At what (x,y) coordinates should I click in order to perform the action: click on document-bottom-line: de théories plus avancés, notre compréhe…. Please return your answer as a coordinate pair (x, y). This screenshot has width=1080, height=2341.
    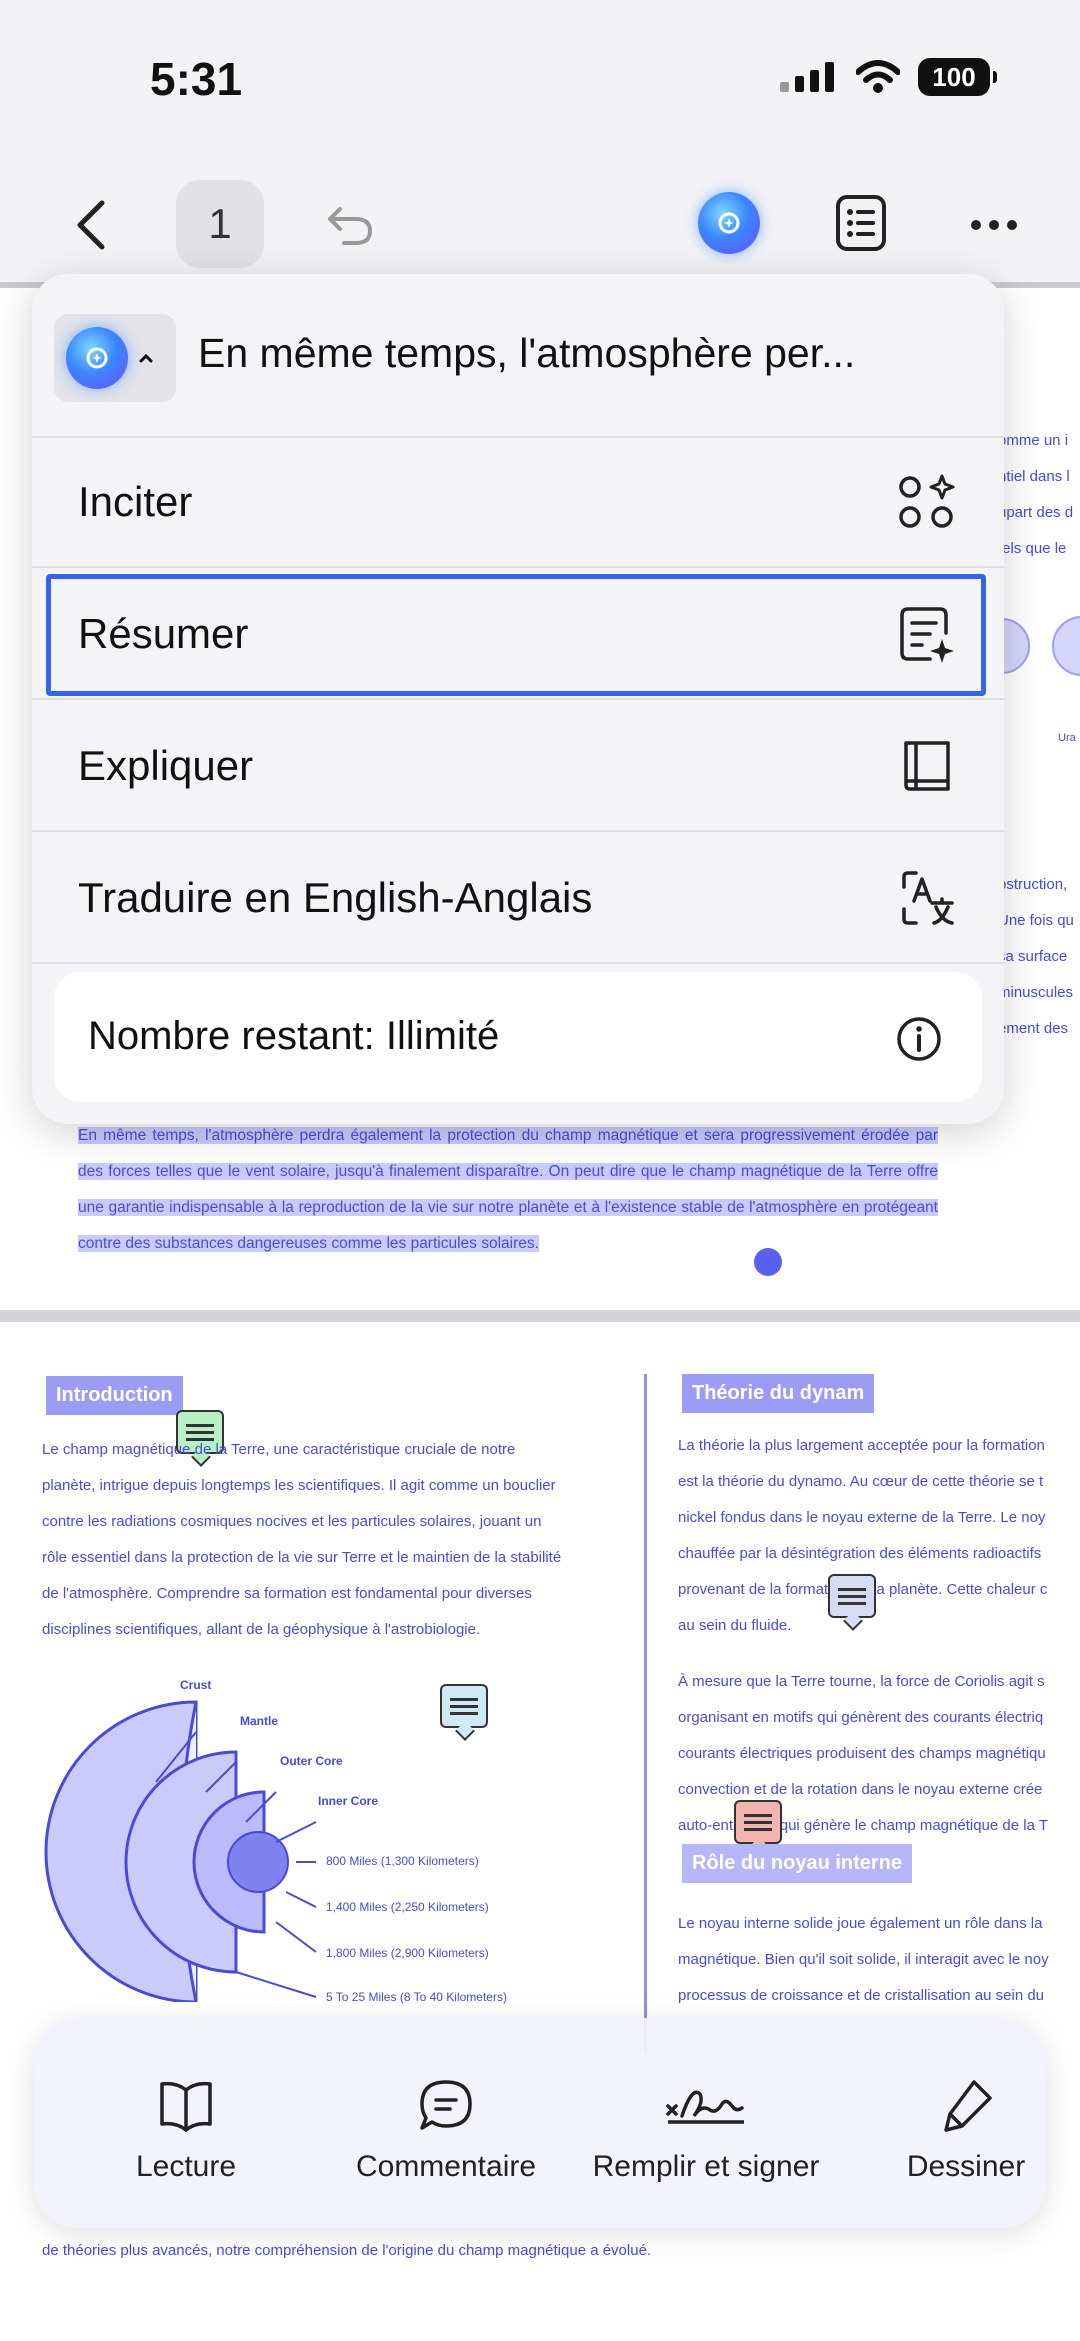
    Looking at the image, I should click on (347, 2250).